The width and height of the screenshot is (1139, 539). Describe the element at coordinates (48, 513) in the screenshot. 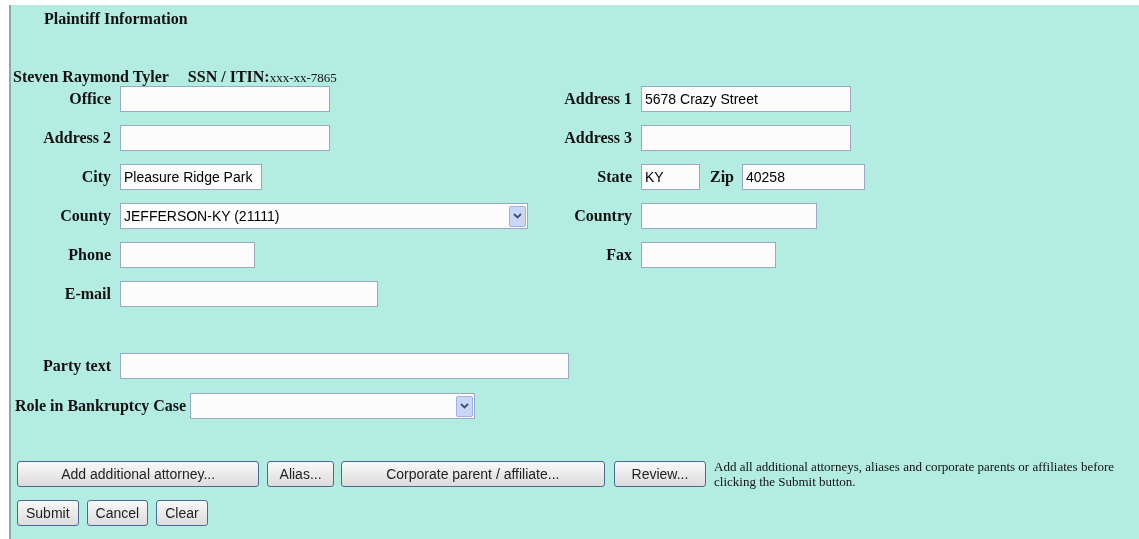

I see `form-button: Submit` at that location.